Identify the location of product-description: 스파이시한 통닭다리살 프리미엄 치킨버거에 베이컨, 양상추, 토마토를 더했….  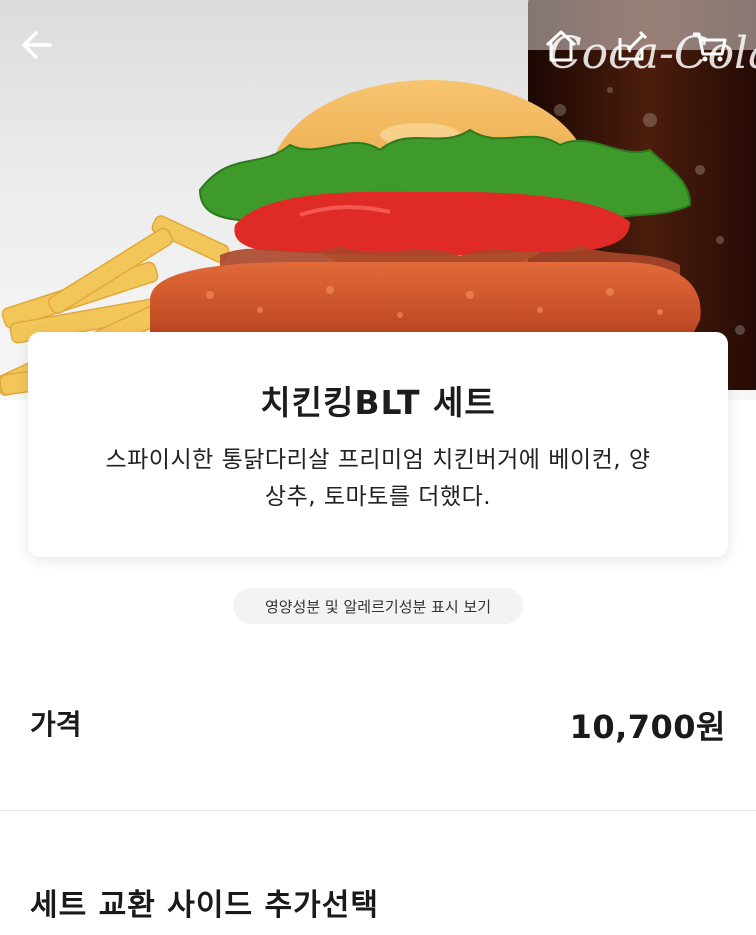
(378, 478).